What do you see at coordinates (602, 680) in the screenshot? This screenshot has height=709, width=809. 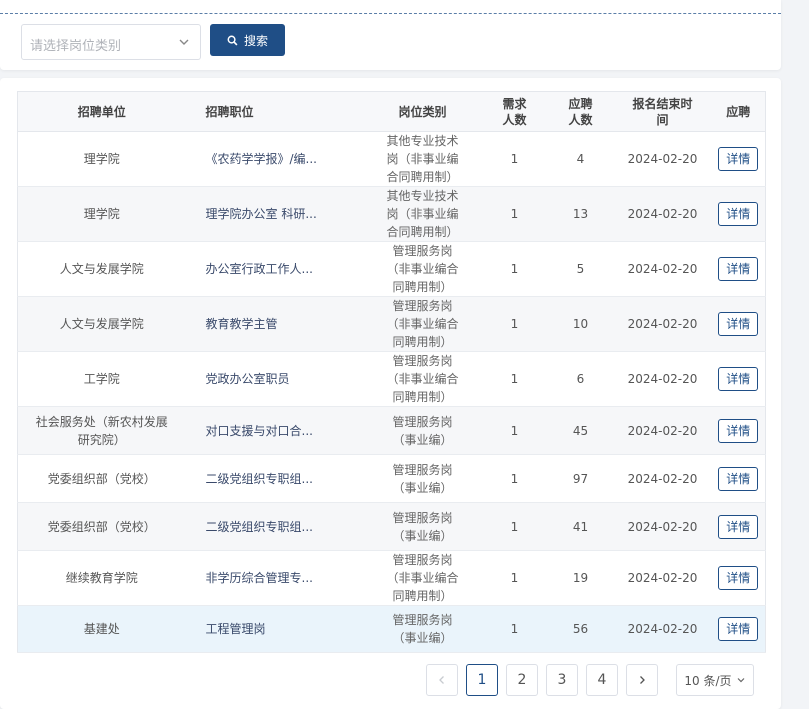 I see `page-button-4: 4` at bounding box center [602, 680].